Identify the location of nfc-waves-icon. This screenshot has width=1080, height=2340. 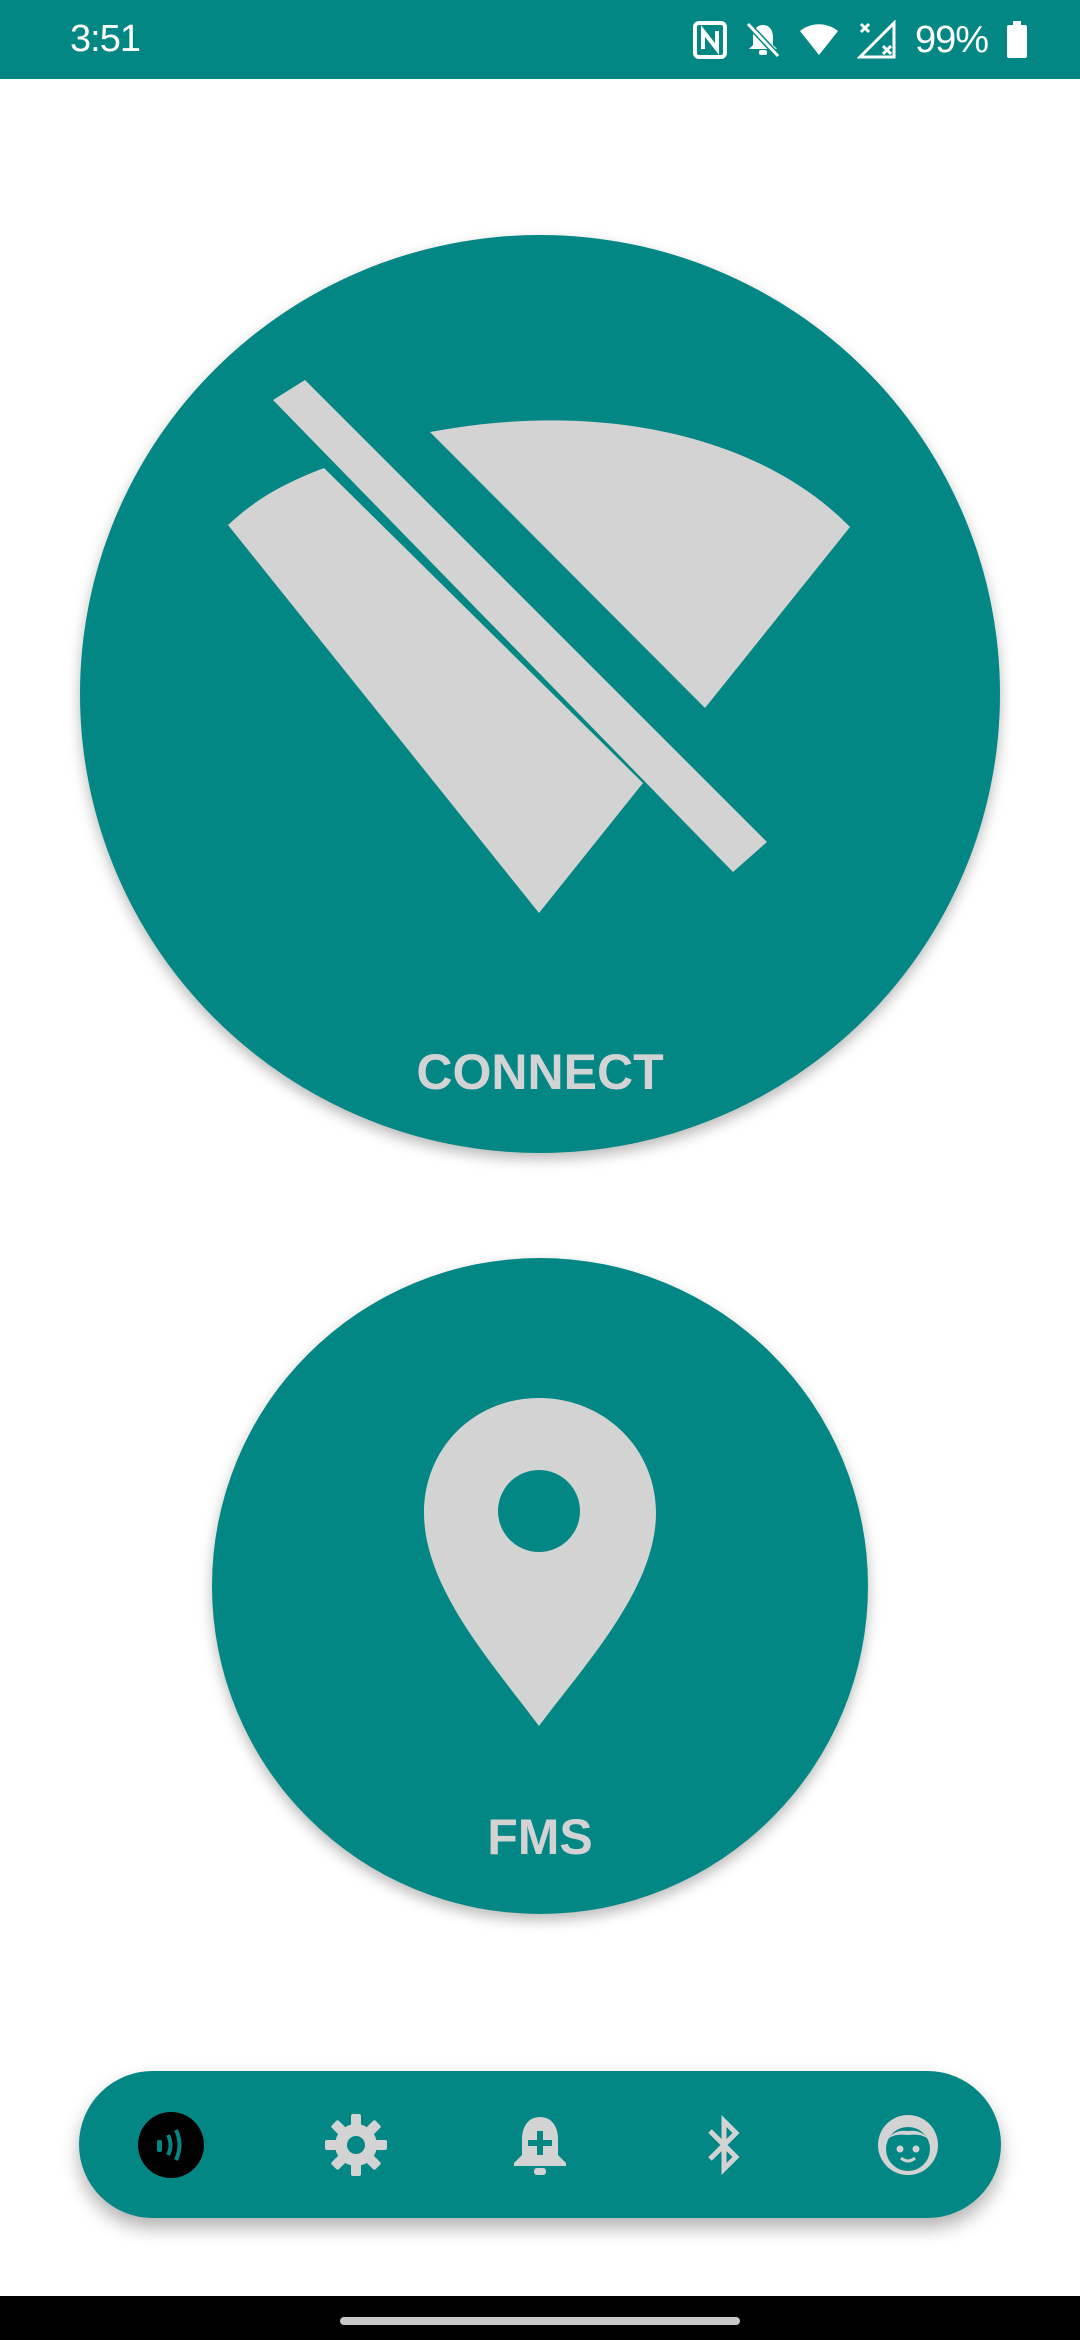
(171, 2145).